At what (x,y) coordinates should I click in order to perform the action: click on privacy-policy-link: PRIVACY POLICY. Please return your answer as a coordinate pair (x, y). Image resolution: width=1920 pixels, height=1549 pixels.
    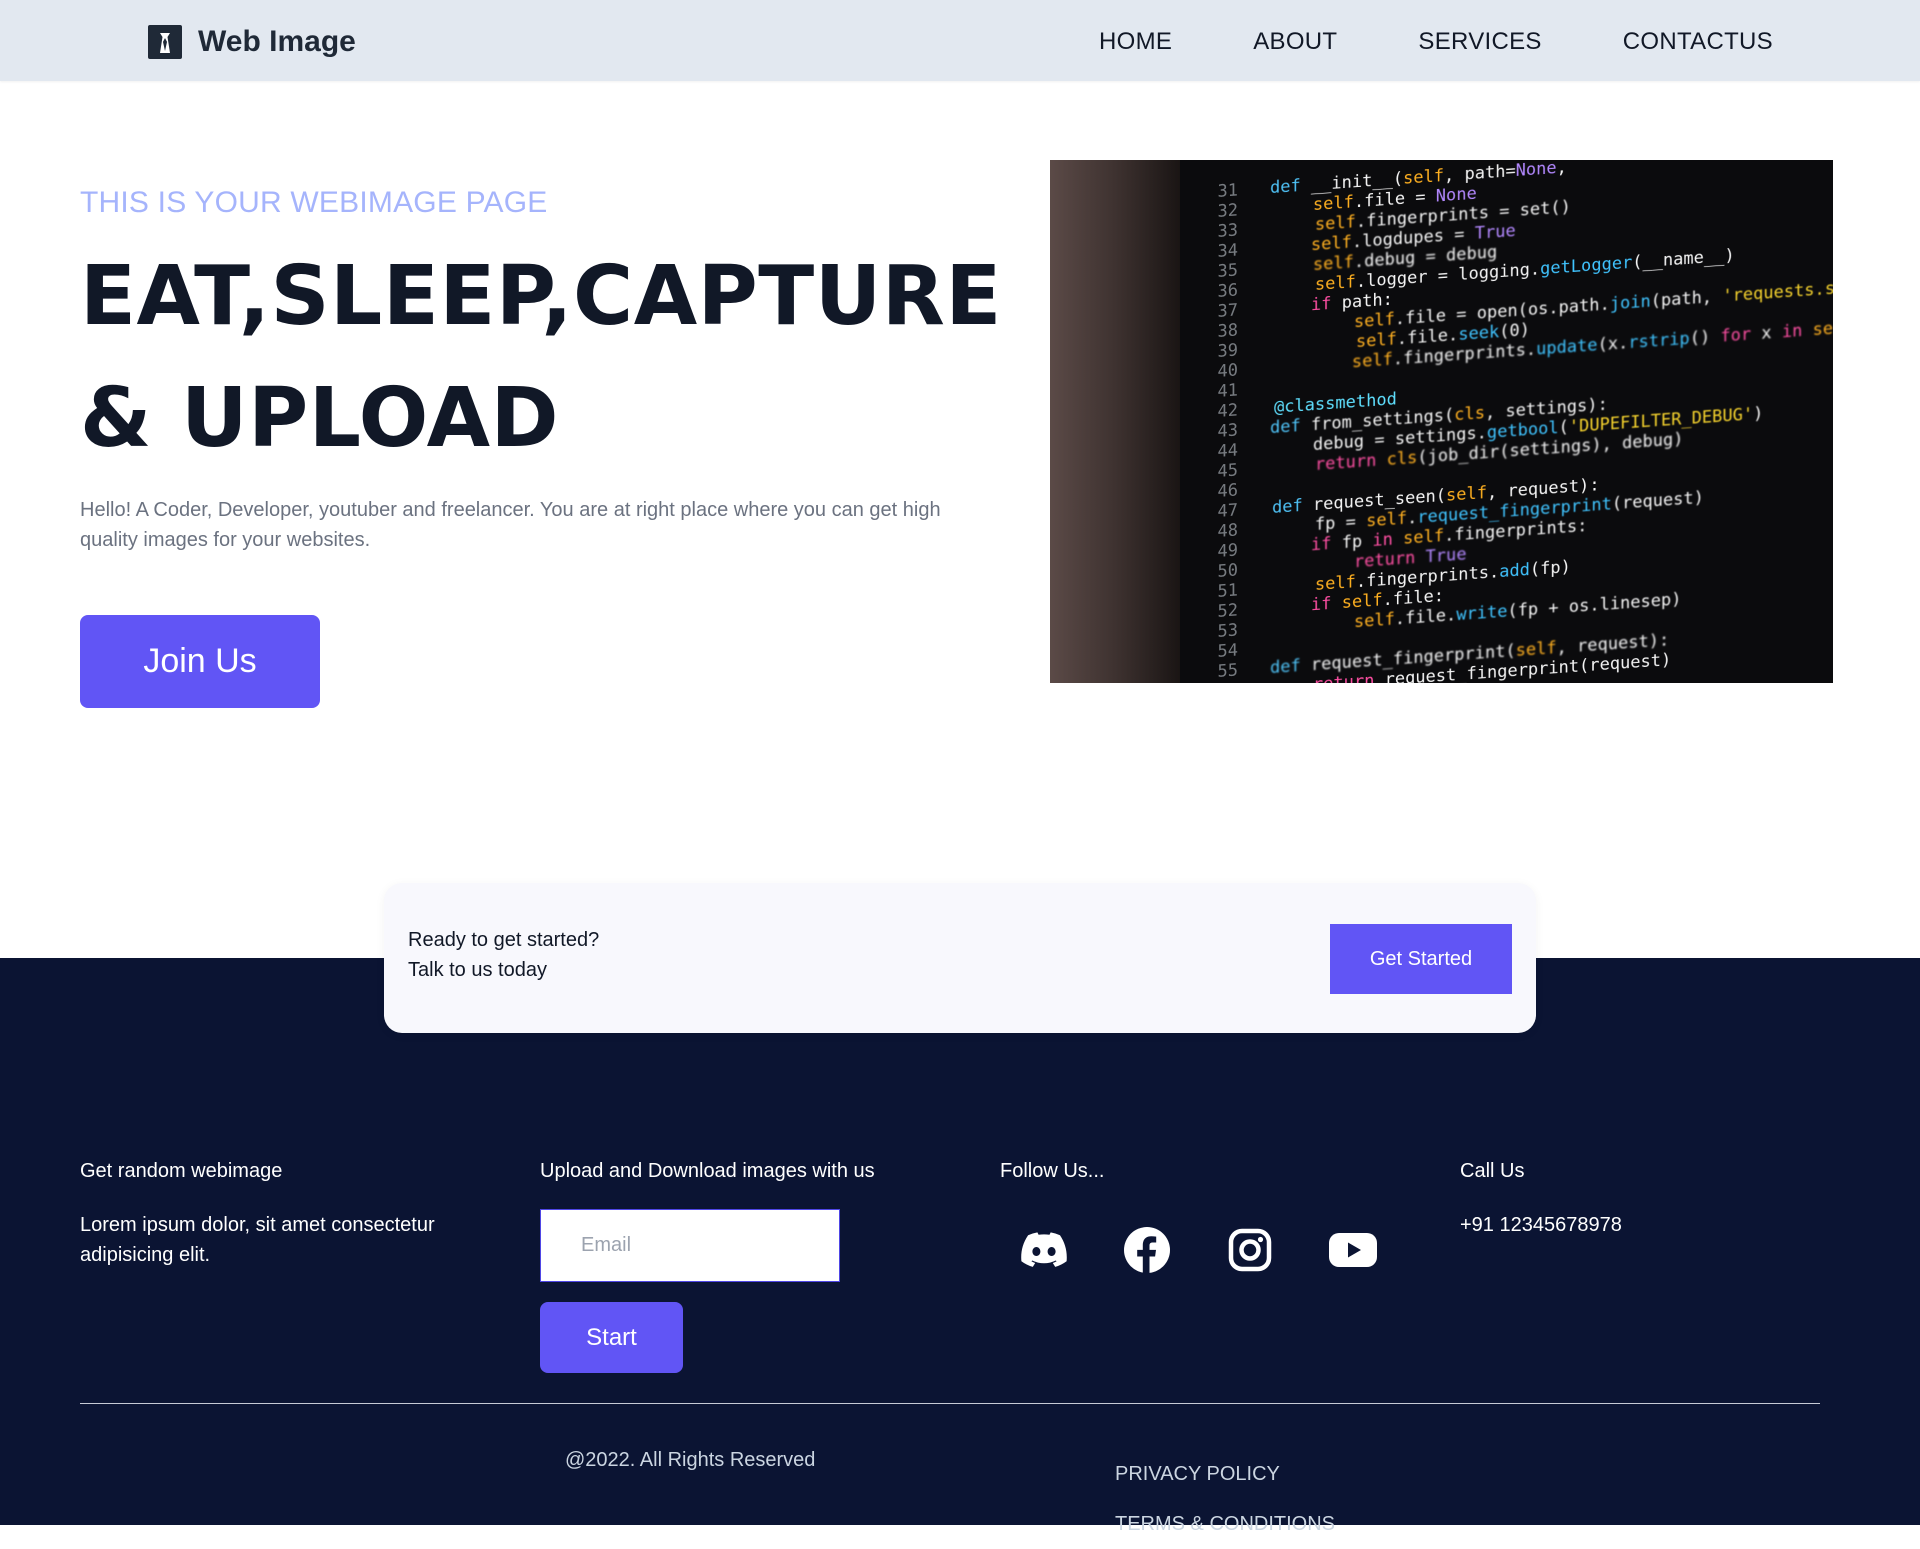
    Looking at the image, I should click on (1225, 1474).